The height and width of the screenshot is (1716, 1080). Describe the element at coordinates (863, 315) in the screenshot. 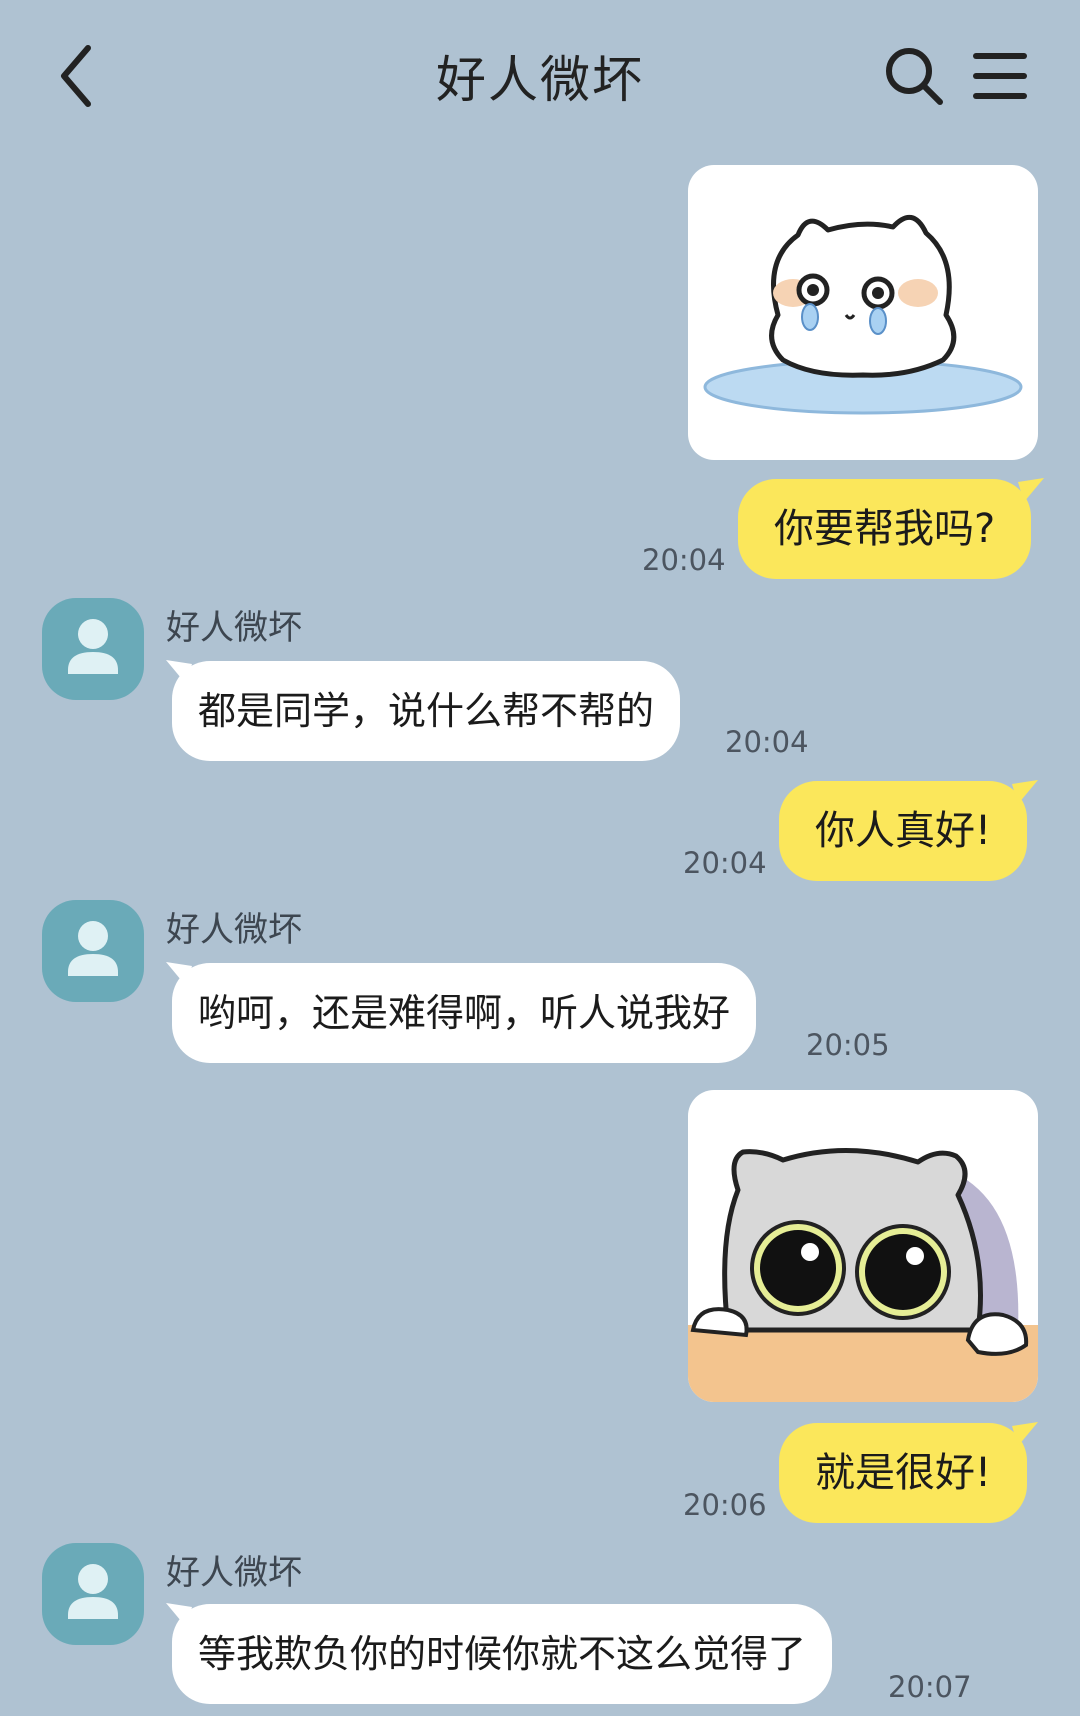

I see `crying-cat-illustration` at that location.